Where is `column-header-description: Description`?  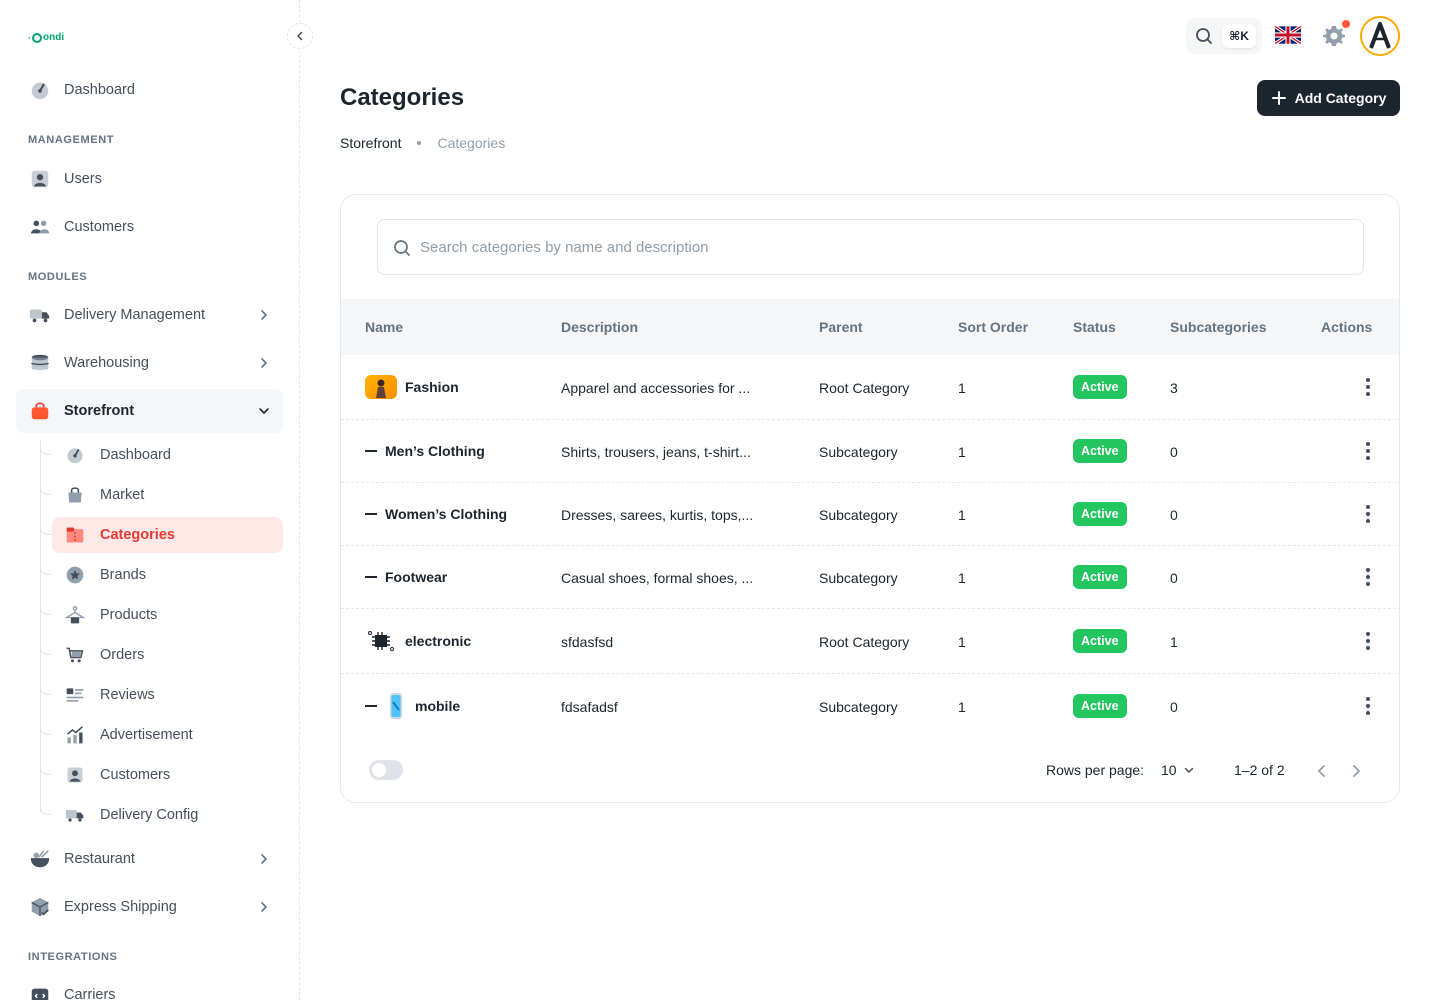
column-header-description: Description is located at coordinates (599, 327).